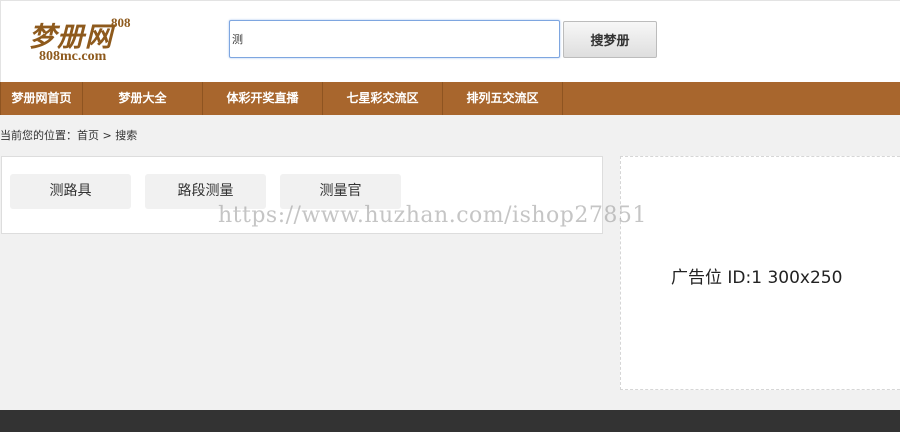  I want to click on site-logo: 梦册网 808 808mc.com, so click(89, 41).